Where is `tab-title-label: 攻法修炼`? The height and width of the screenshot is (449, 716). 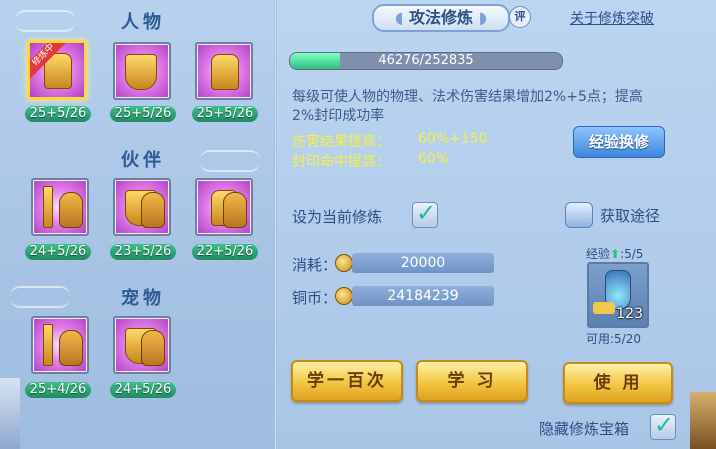 tab-title-label: 攻法修炼 is located at coordinates (440, 17).